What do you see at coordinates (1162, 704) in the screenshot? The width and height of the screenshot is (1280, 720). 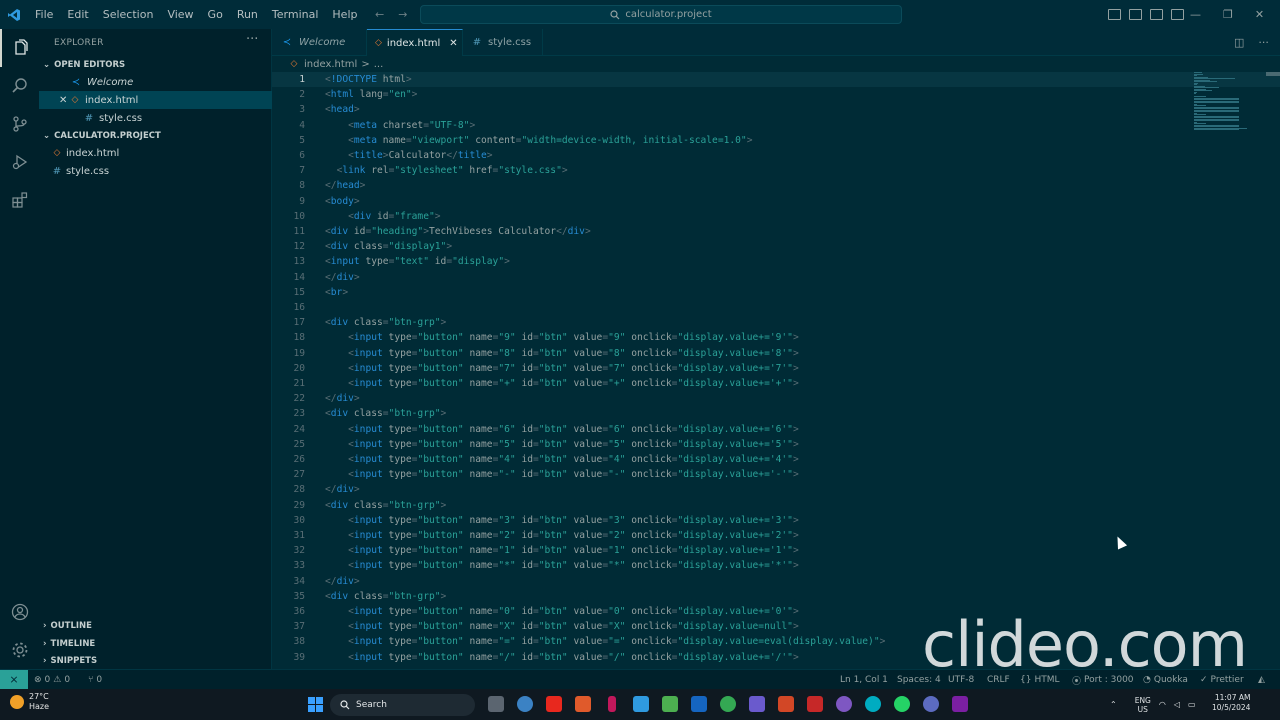 I see `wifi-icon: ◠` at bounding box center [1162, 704].